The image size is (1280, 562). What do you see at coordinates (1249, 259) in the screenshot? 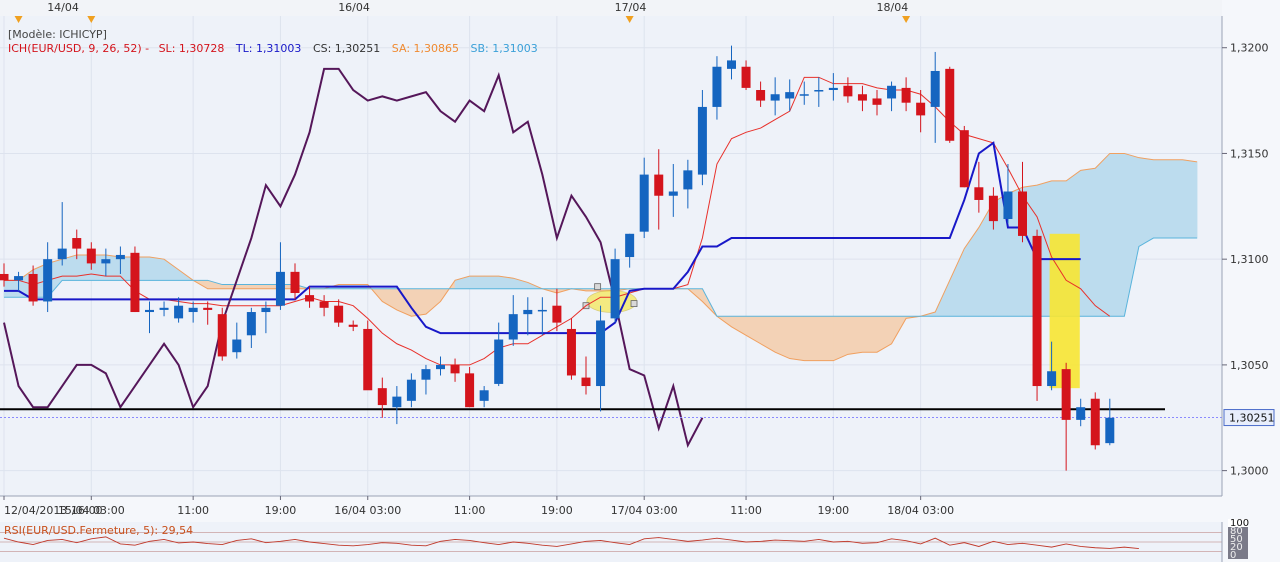
I see `price-tick-label: 1,3100` at bounding box center [1249, 259].